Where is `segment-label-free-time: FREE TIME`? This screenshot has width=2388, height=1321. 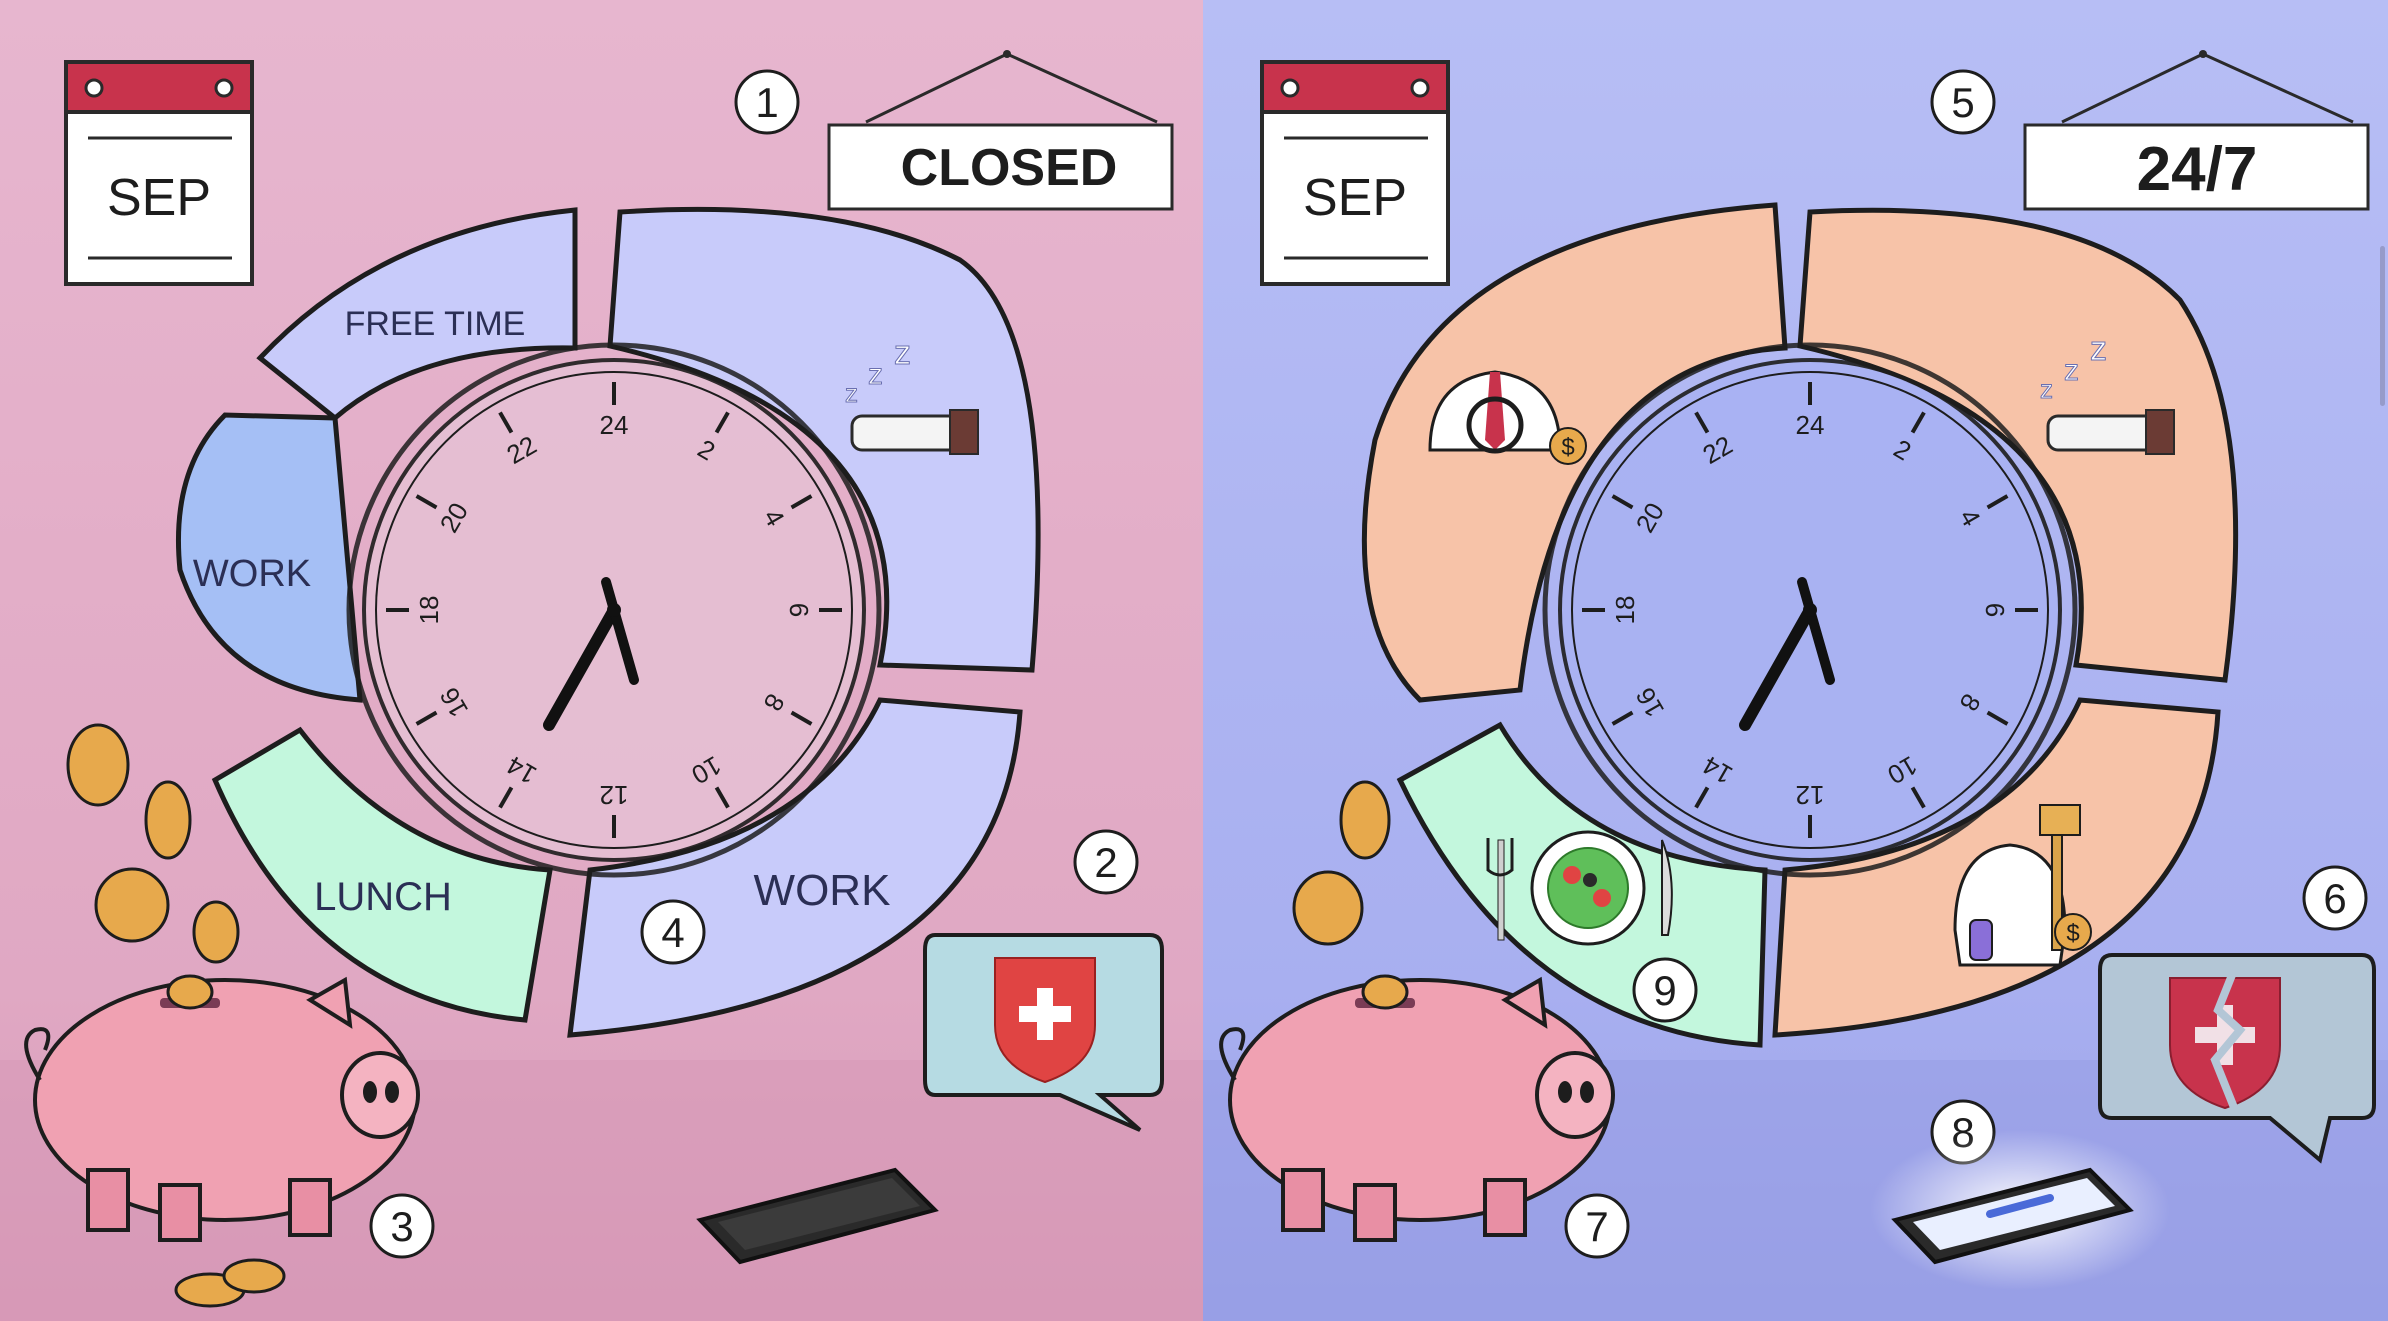 segment-label-free-time: FREE TIME is located at coordinates (435, 324).